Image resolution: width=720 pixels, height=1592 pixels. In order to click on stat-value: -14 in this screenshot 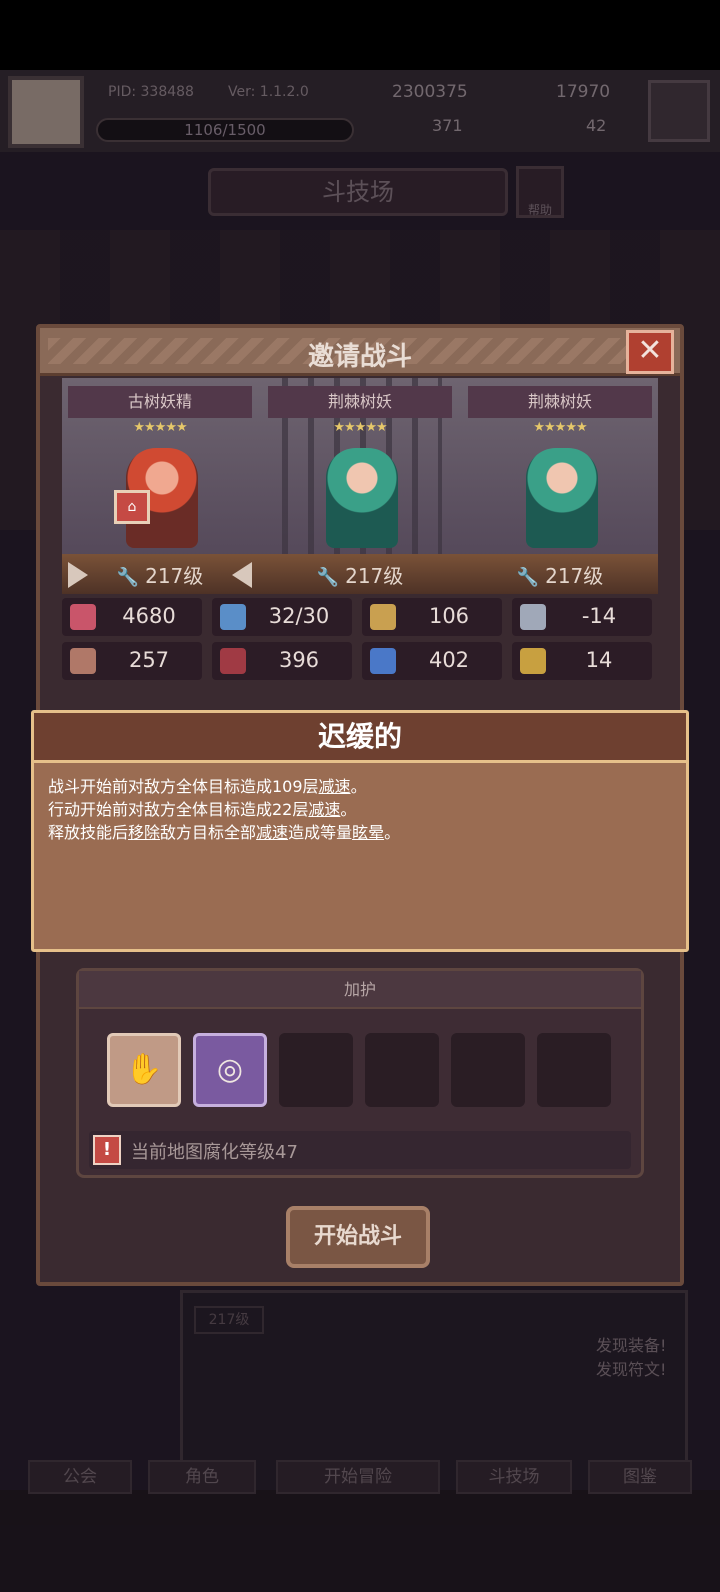, I will do `click(599, 616)`.